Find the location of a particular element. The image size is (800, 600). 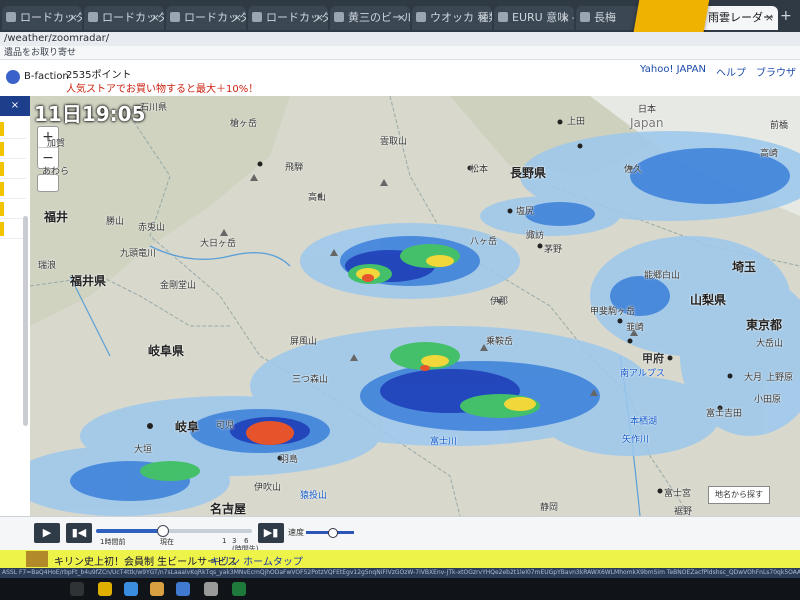

map-label: 矢作川 is located at coordinates (636, 440).